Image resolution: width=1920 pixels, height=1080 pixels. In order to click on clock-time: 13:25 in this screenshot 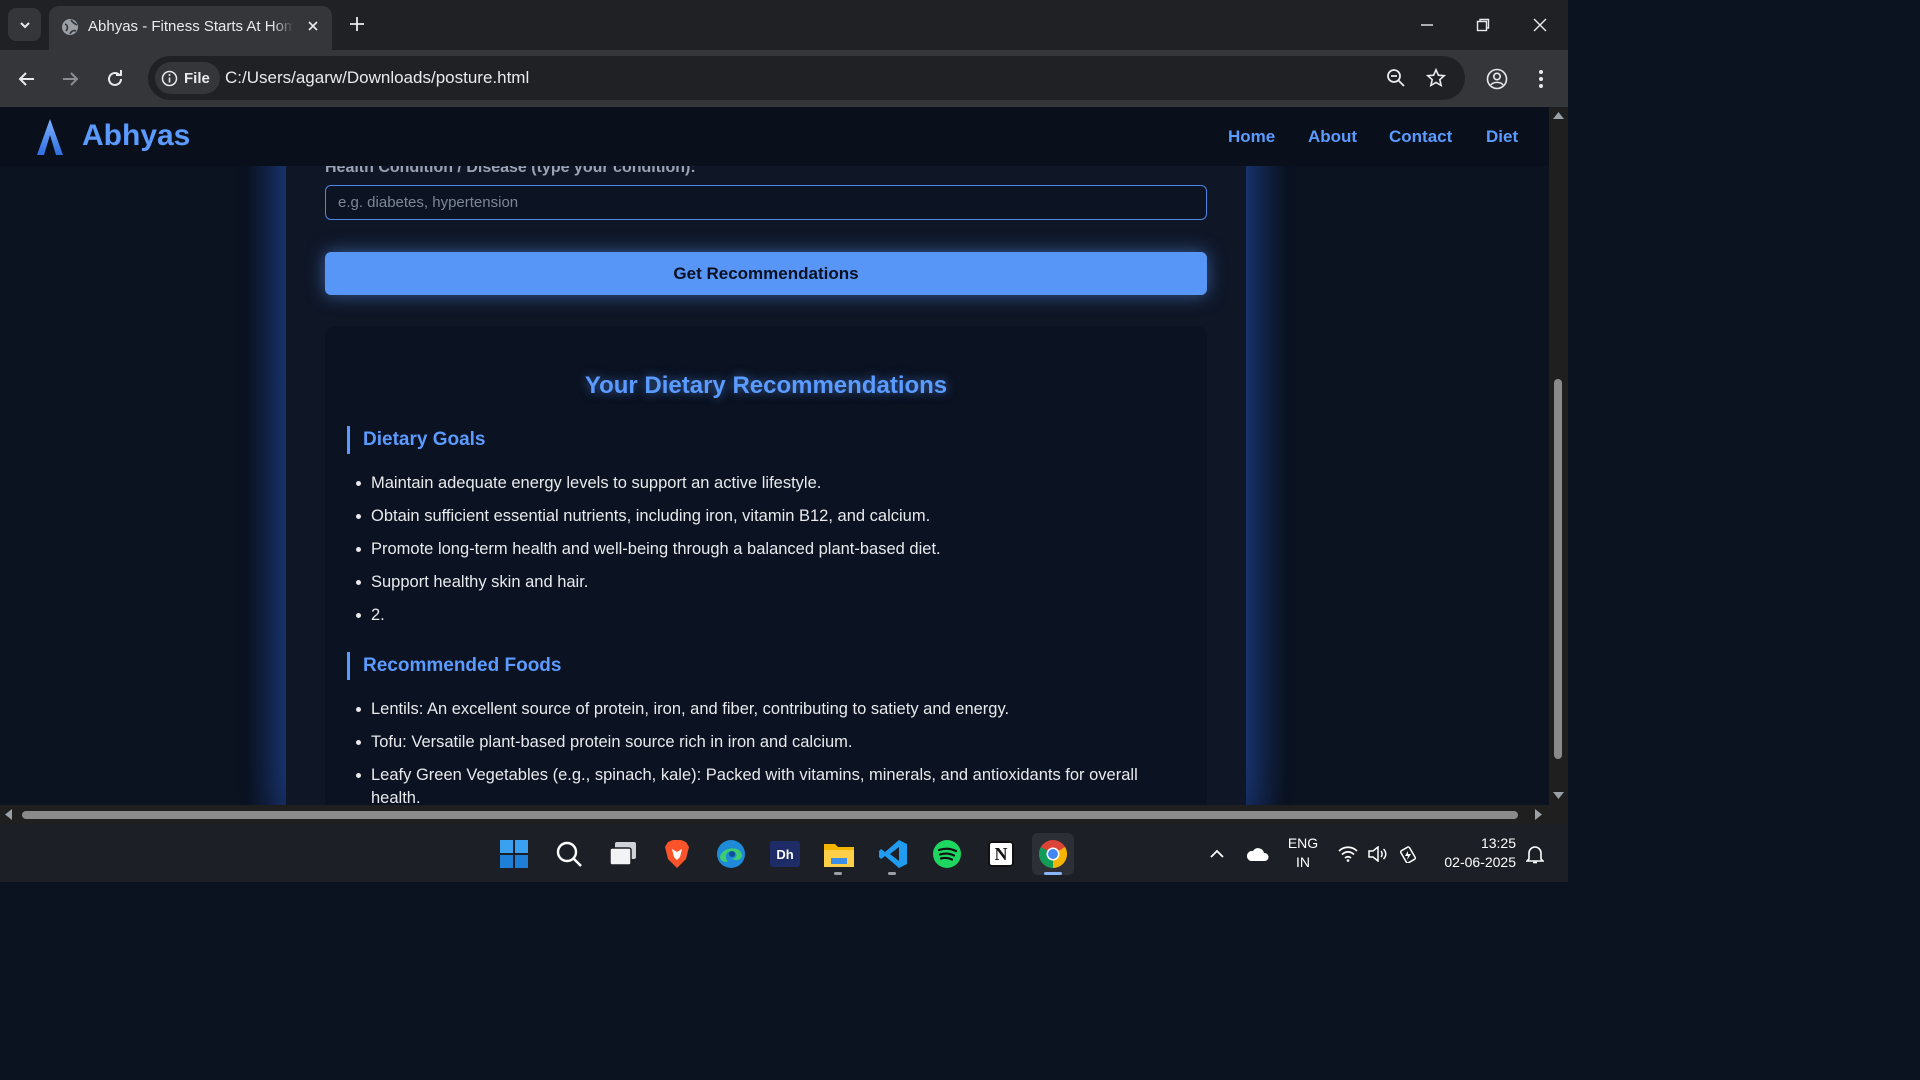, I will do `click(1482, 843)`.